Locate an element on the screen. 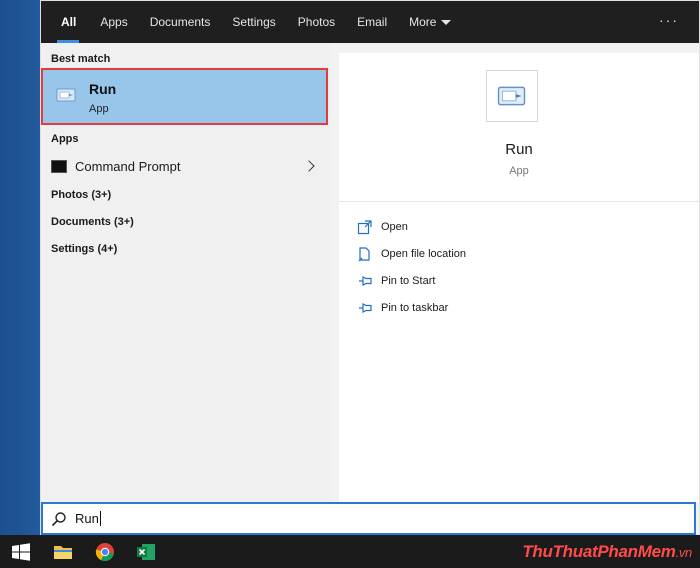 The height and width of the screenshot is (568, 700). caret-down-icon is located at coordinates (446, 22).